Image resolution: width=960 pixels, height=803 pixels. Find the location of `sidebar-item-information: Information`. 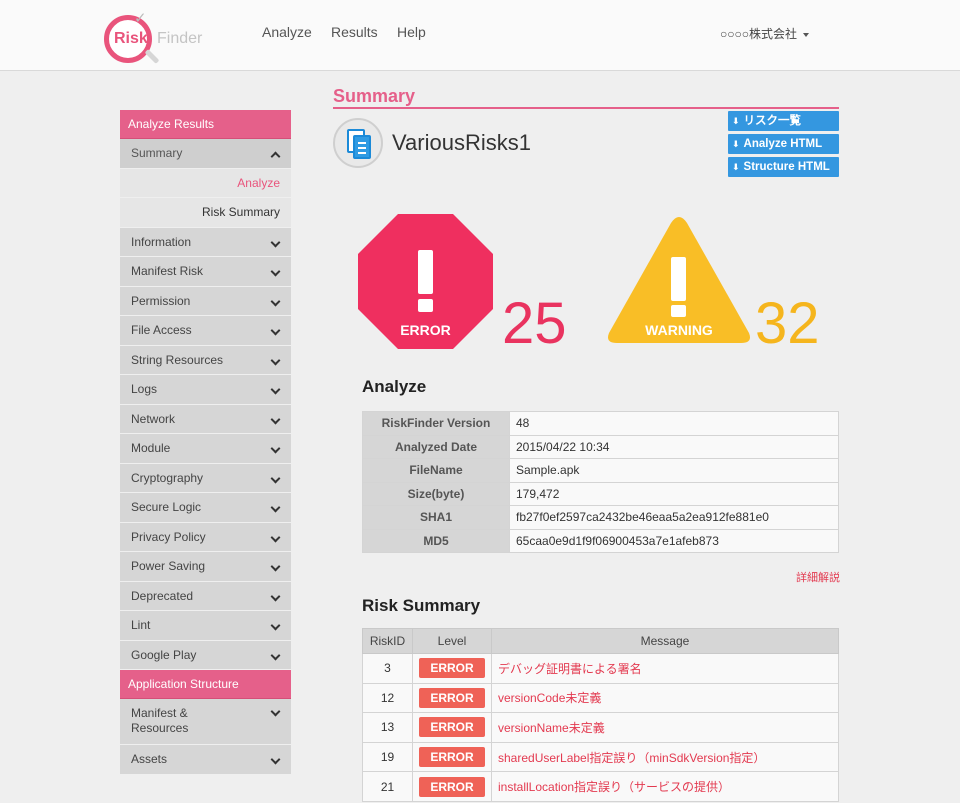

sidebar-item-information: Information is located at coordinates (205, 242).